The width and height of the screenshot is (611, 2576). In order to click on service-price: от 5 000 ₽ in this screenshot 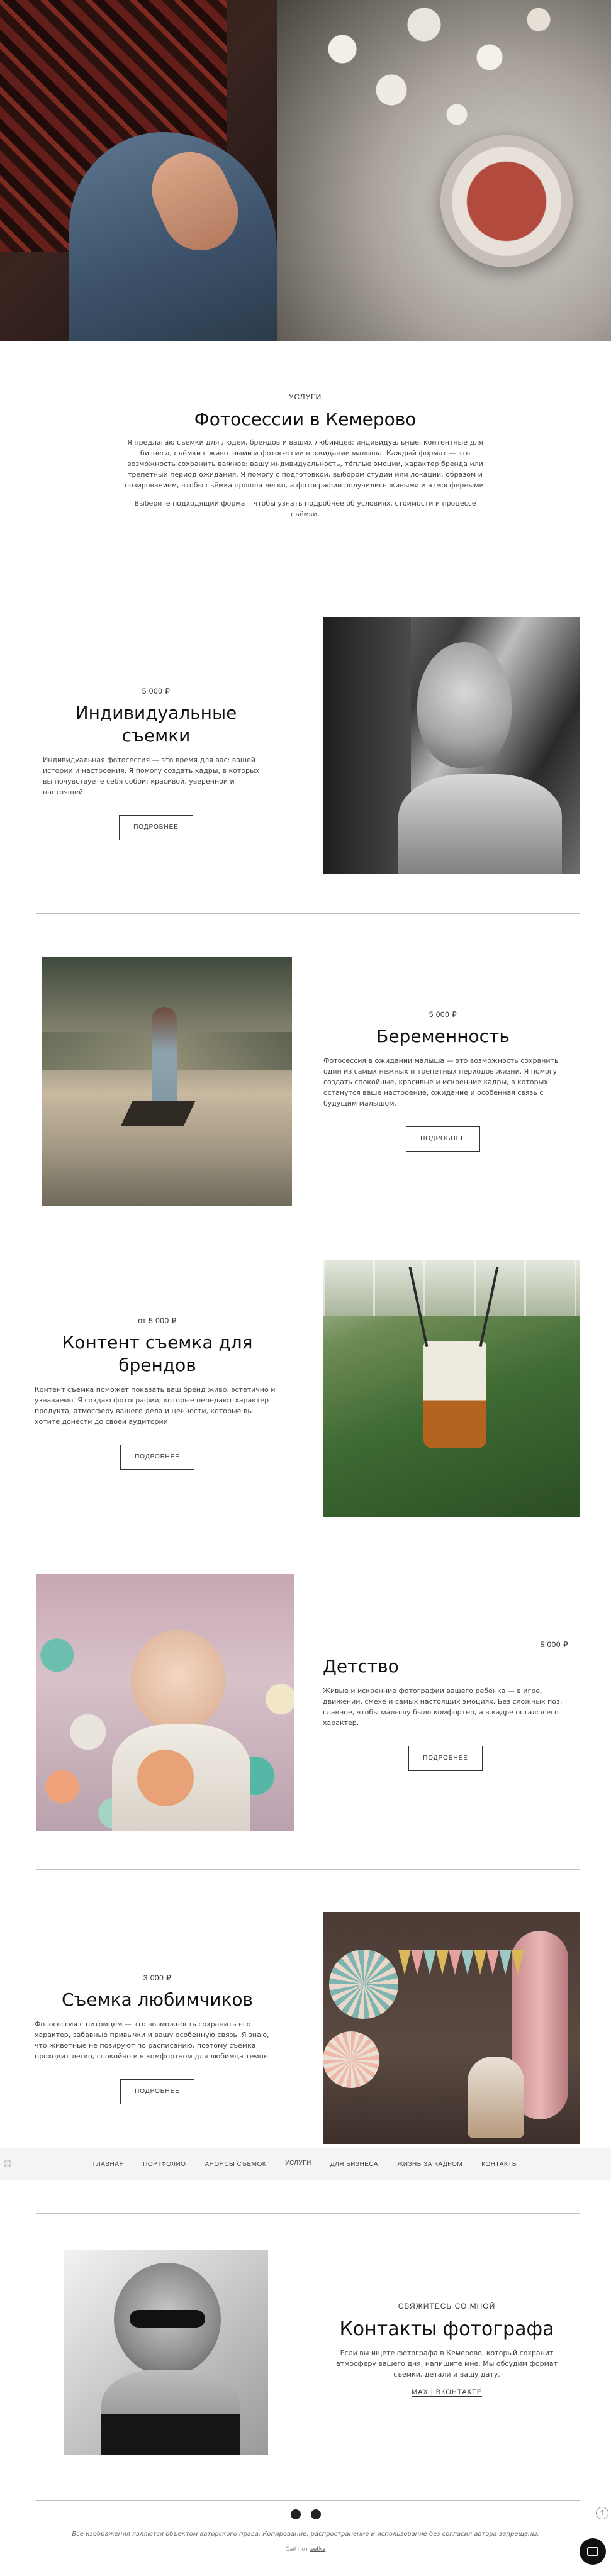, I will do `click(157, 1320)`.